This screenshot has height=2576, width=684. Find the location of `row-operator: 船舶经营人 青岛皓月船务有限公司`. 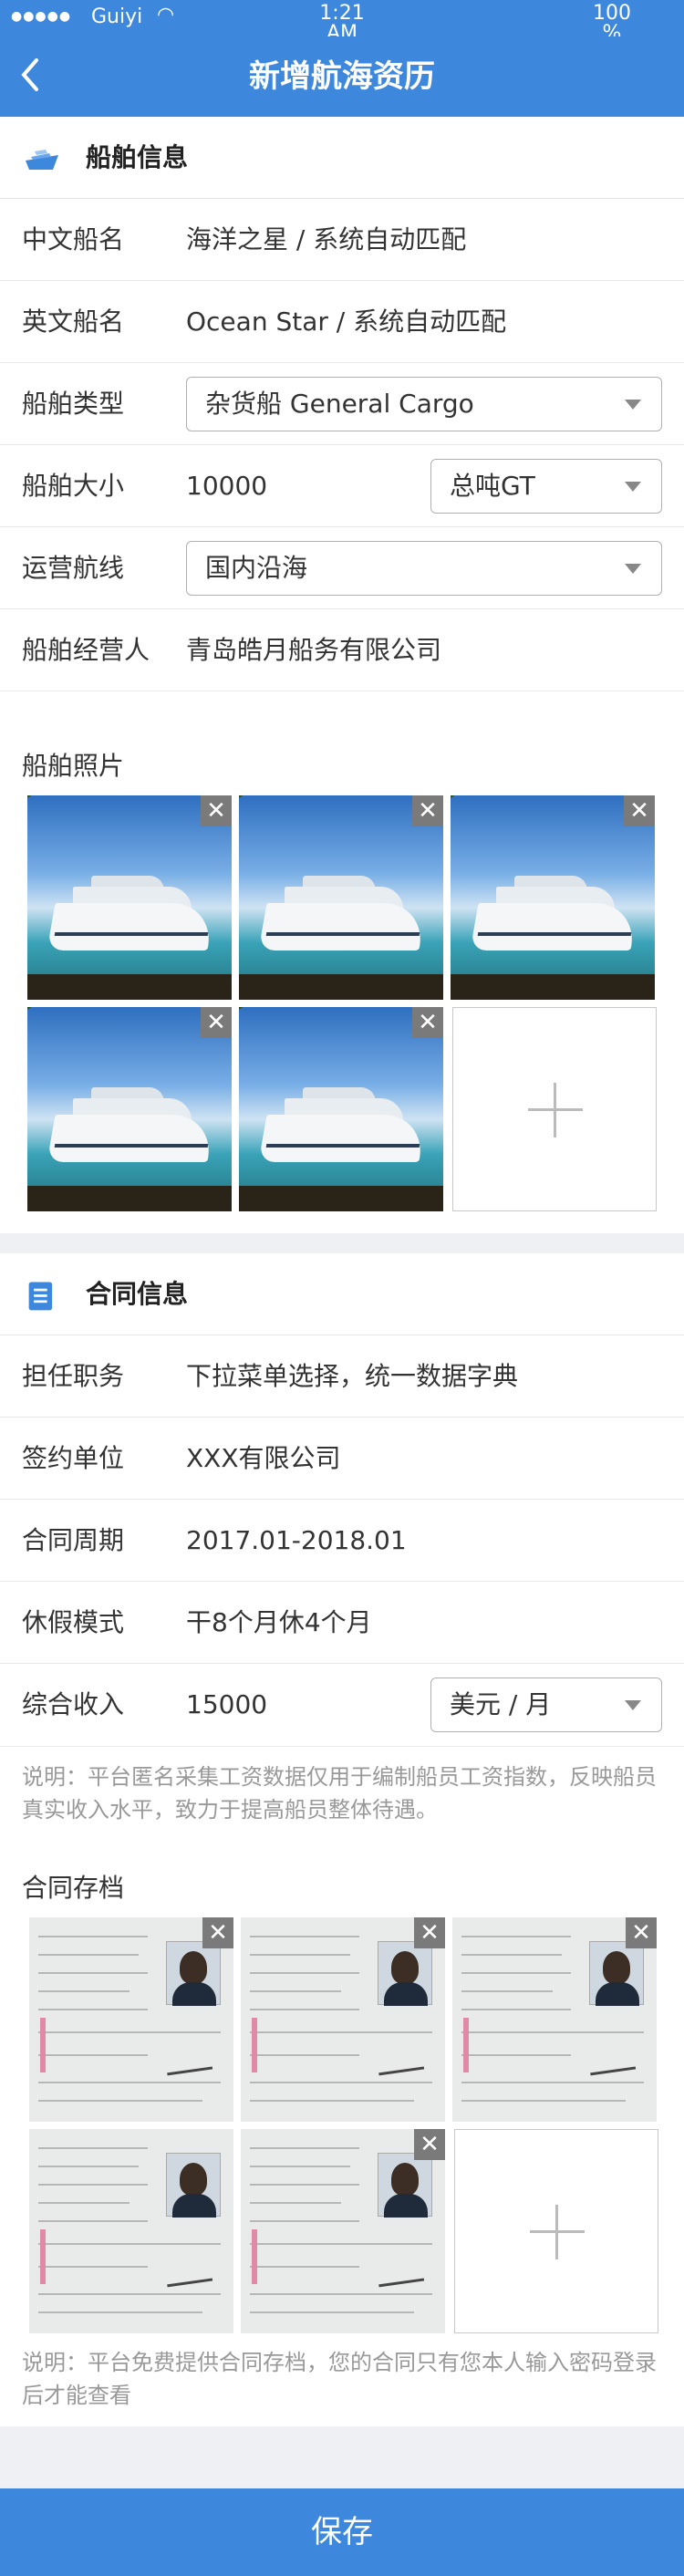

row-operator: 船舶经营人 青岛皓月船务有限公司 is located at coordinates (342, 650).